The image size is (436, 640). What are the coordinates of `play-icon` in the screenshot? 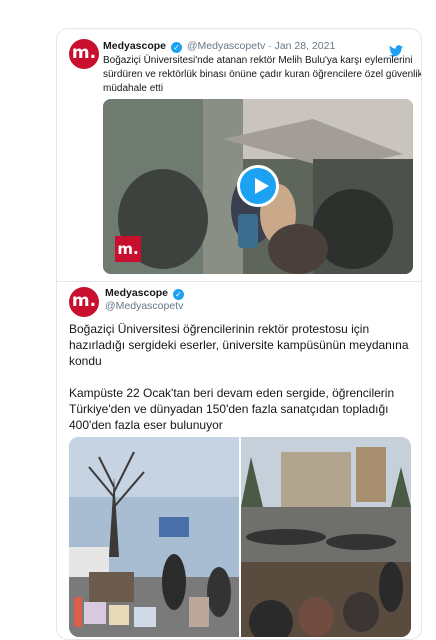 It's located at (258, 186).